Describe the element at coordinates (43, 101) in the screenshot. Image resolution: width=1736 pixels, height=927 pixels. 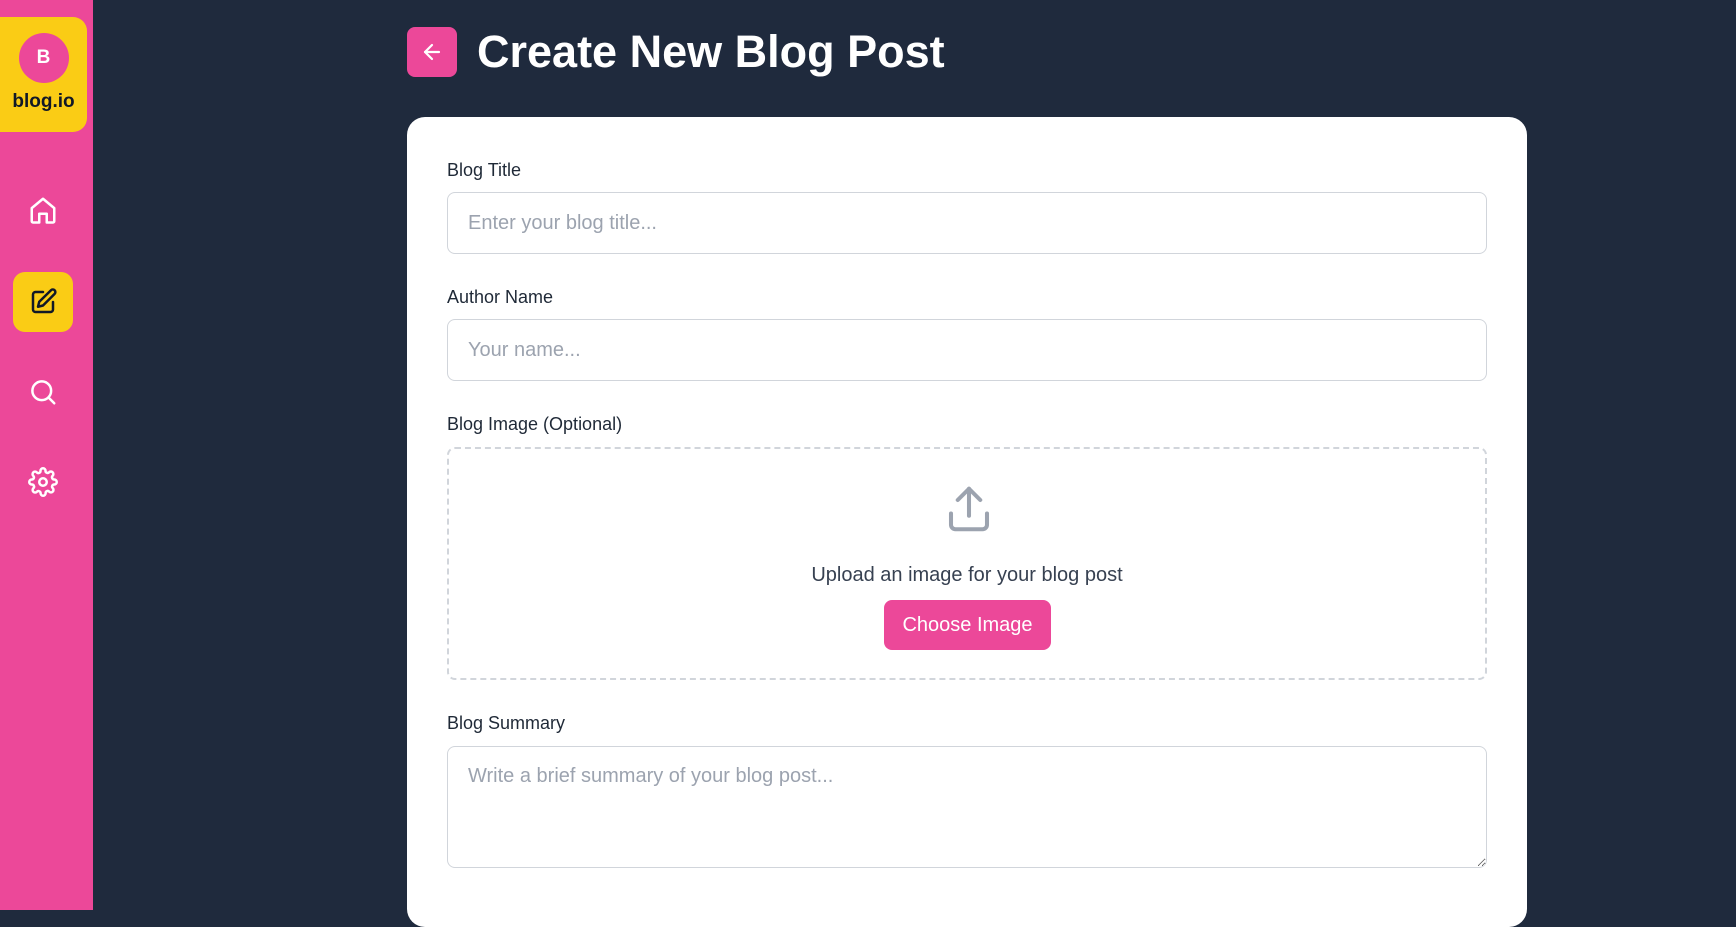
I see `logo-text: blog.io` at that location.